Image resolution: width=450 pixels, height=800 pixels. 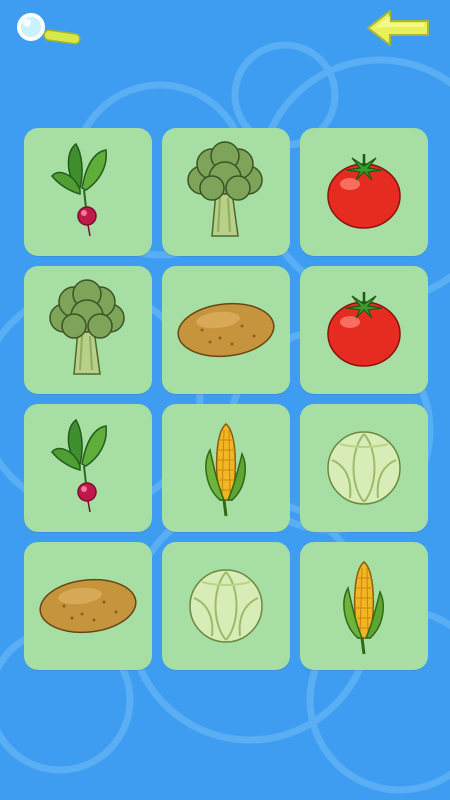 I want to click on top-toolbar, so click(x=225, y=30).